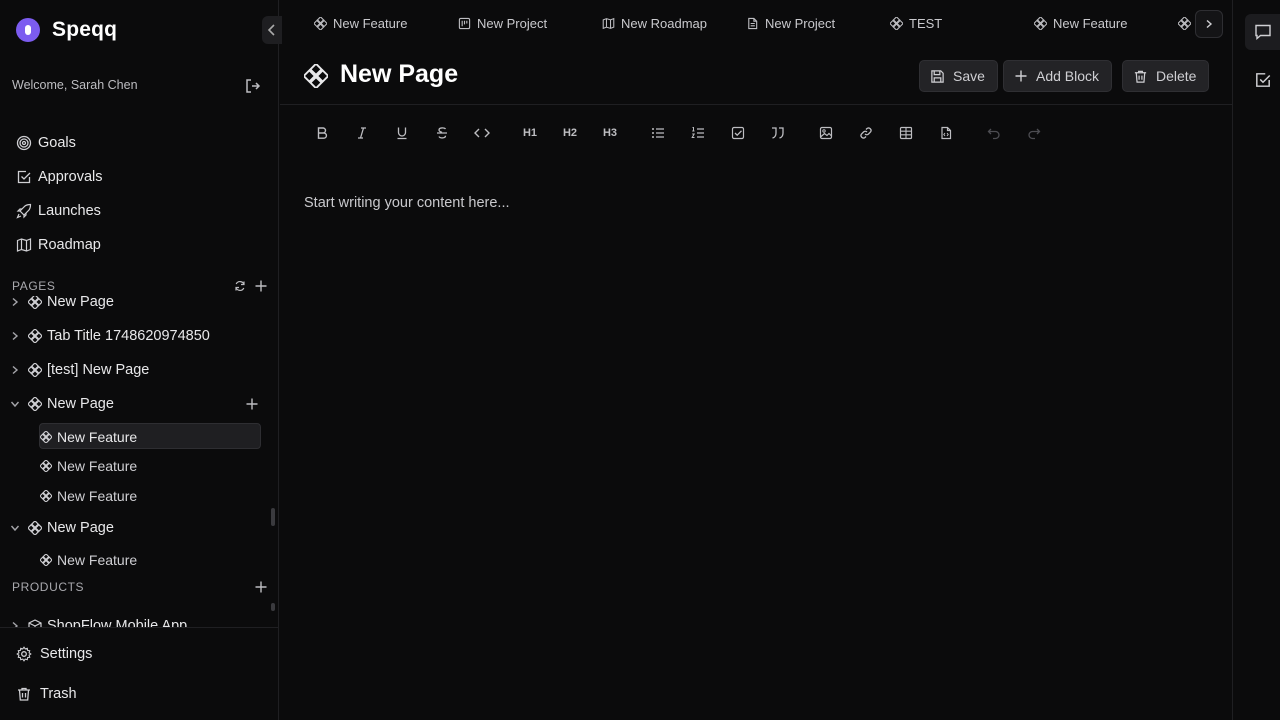  What do you see at coordinates (139, 143) in the screenshot?
I see `nav-item-goals: Goals` at bounding box center [139, 143].